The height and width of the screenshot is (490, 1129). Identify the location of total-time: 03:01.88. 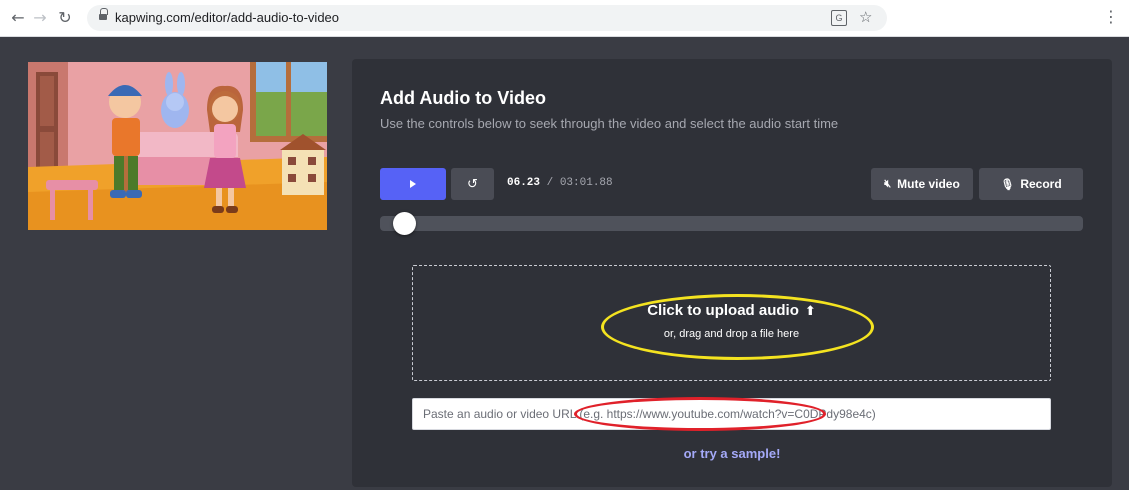
(586, 183).